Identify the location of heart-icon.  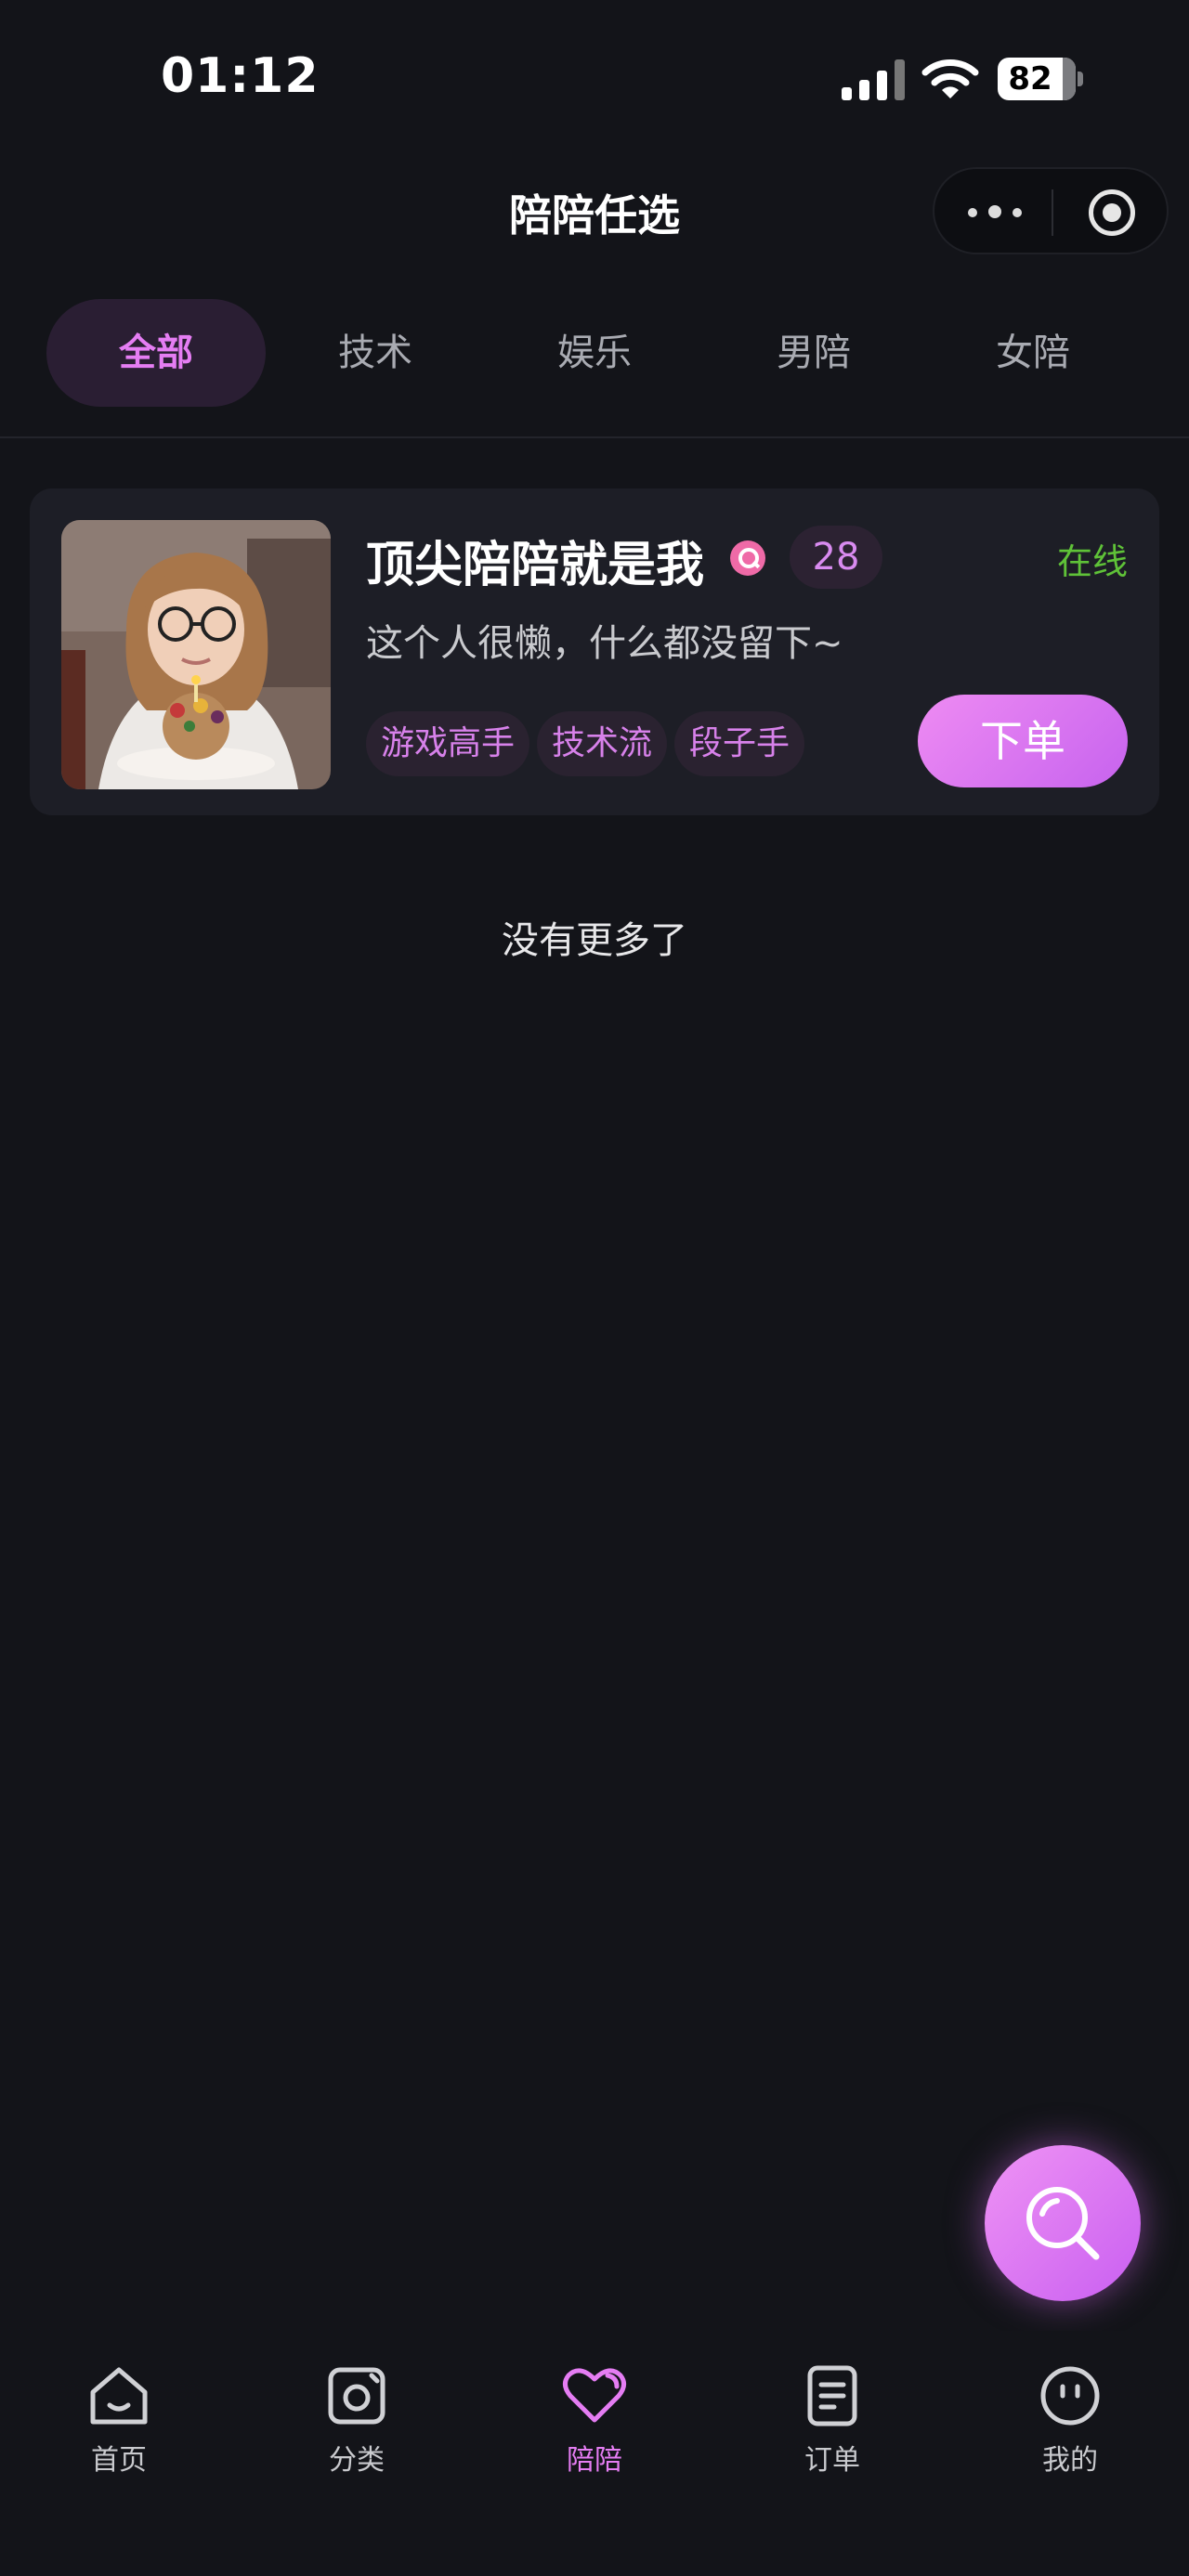
(594, 2395).